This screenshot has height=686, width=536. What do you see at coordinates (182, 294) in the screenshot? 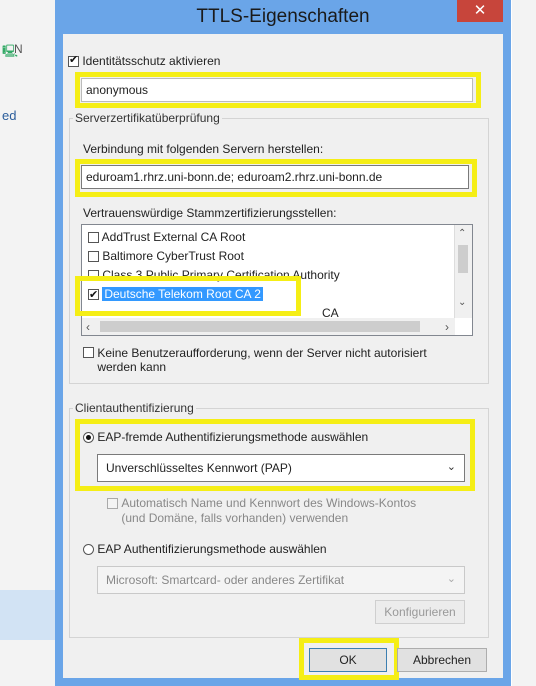
I see `ca-label: Deutsche Telekom Root CA 2` at bounding box center [182, 294].